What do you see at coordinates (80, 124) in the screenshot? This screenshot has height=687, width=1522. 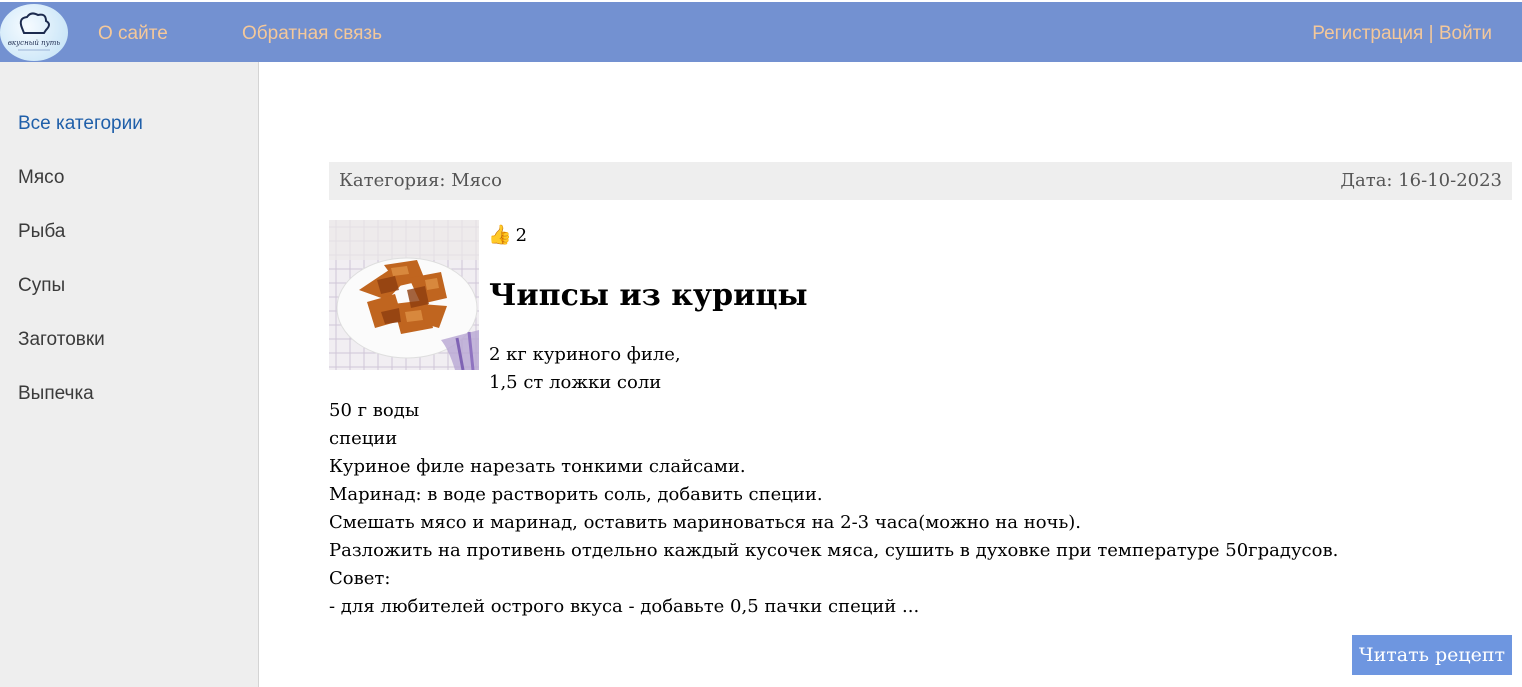 I see `sidebar-item-all-categories: Все категории` at bounding box center [80, 124].